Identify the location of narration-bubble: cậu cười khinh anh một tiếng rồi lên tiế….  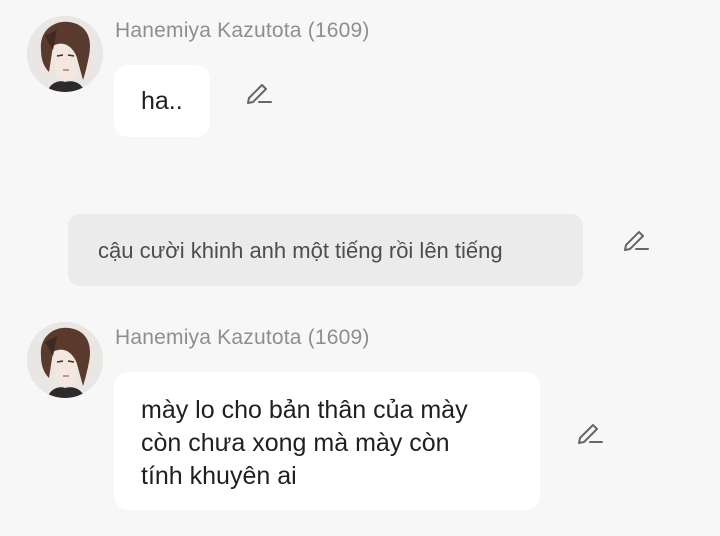
(325, 250).